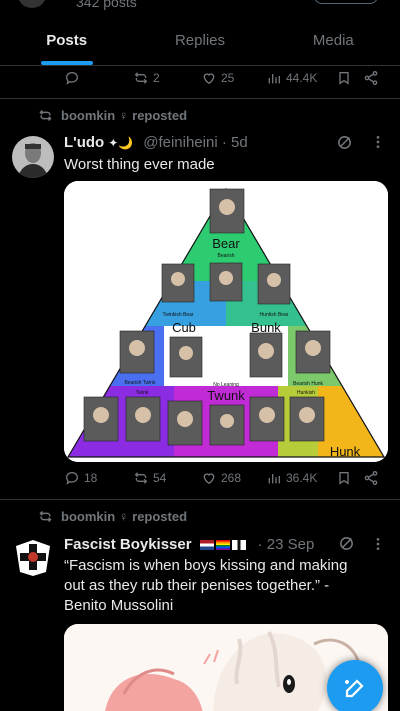 The height and width of the screenshot is (711, 400). Describe the element at coordinates (200, 7) in the screenshot. I see `profile-header: 342 posts` at that location.